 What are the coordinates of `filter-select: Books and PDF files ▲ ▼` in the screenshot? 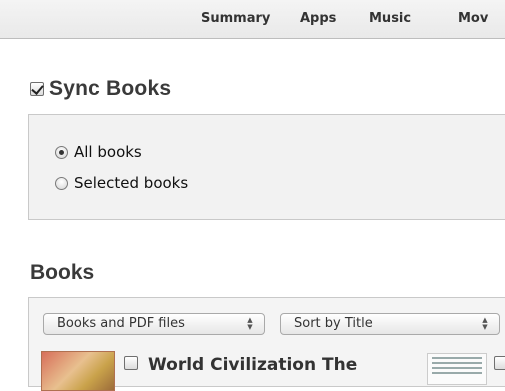 It's located at (154, 324).